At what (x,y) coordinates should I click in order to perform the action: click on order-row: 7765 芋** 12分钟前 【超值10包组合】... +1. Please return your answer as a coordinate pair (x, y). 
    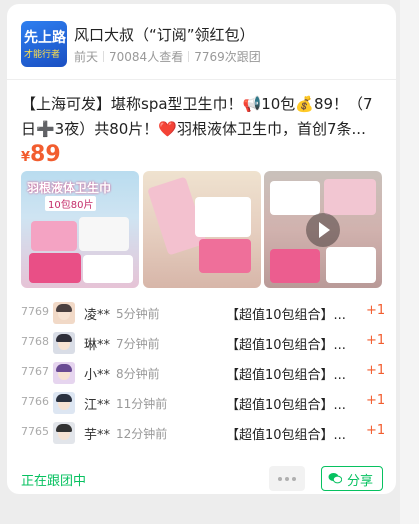
    Looking at the image, I should click on (201, 433).